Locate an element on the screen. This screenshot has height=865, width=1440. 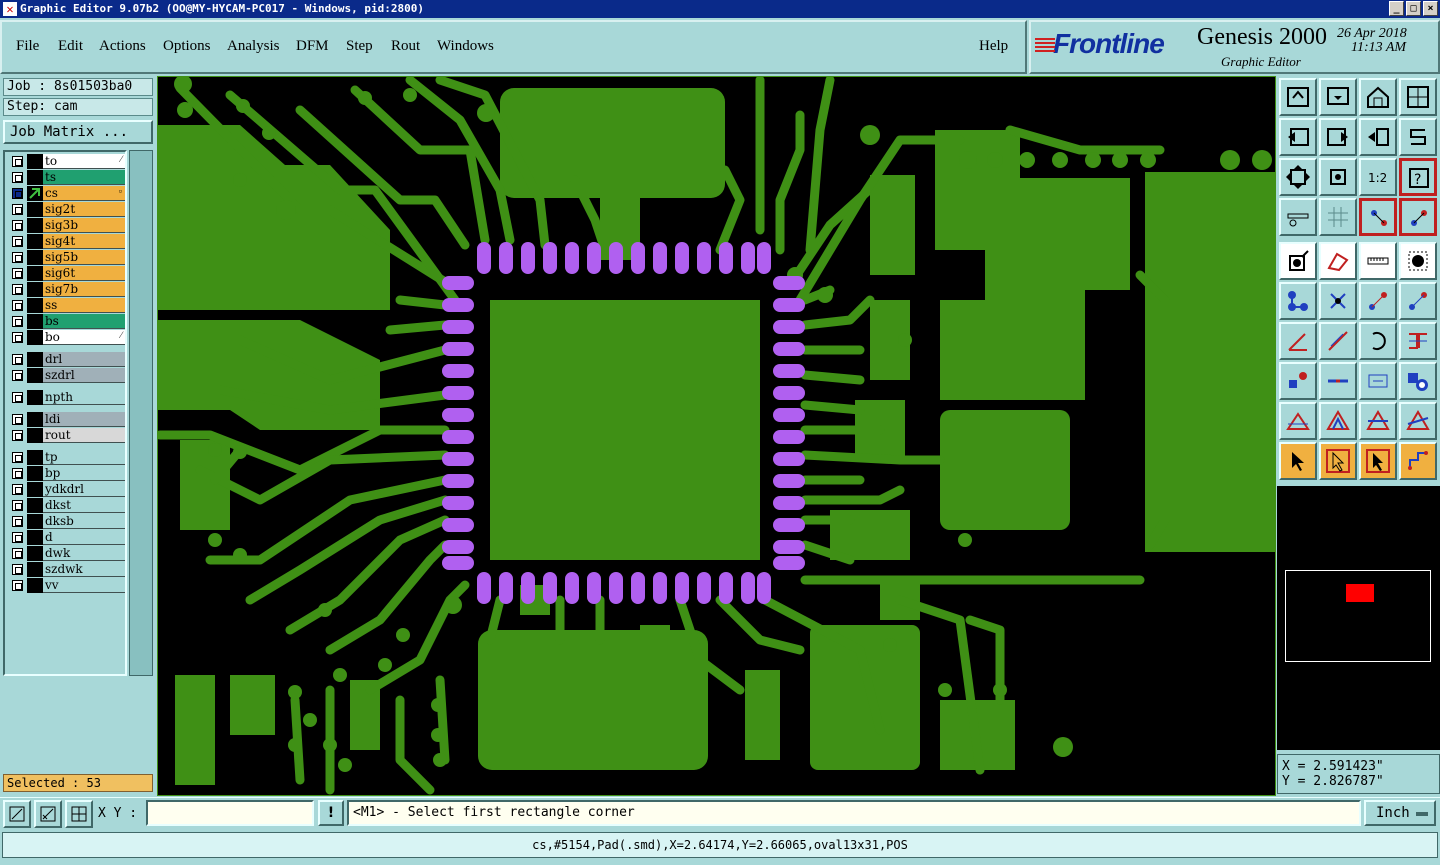
layer-name: npth is located at coordinates (84, 397).